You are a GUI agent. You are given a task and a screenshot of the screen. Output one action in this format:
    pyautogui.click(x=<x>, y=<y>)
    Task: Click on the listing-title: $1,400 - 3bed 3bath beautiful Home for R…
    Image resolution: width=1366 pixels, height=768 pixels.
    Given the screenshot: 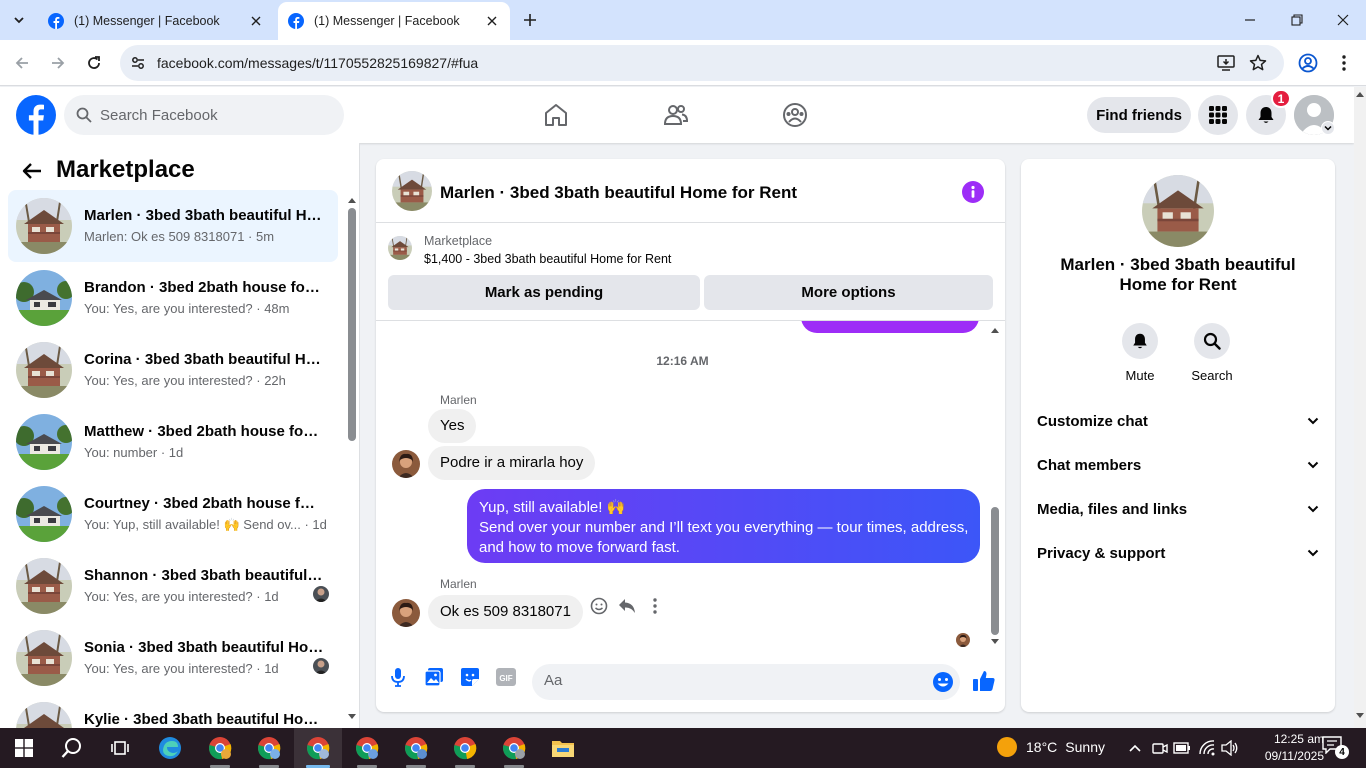 What is the action you would take?
    pyautogui.click(x=547, y=259)
    